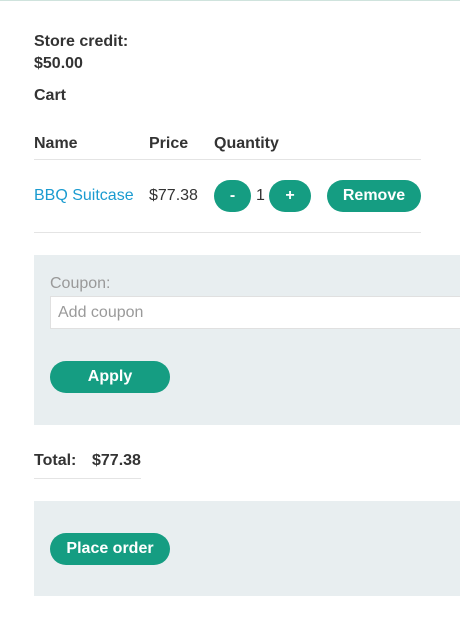 The image size is (460, 629). What do you see at coordinates (50, 95) in the screenshot?
I see `cart-heading: Cart` at bounding box center [50, 95].